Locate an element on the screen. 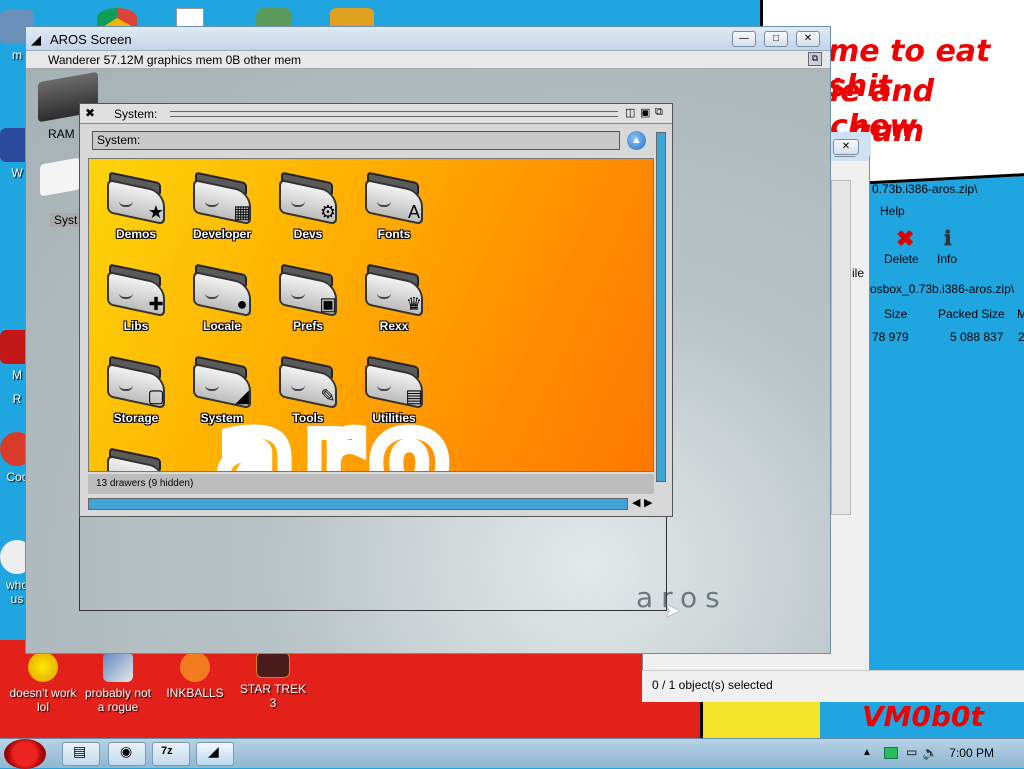 Image resolution: width=1024 pixels, height=769 pixels. zip-status-text: 0 / 1 object(s) selected is located at coordinates (712, 685).